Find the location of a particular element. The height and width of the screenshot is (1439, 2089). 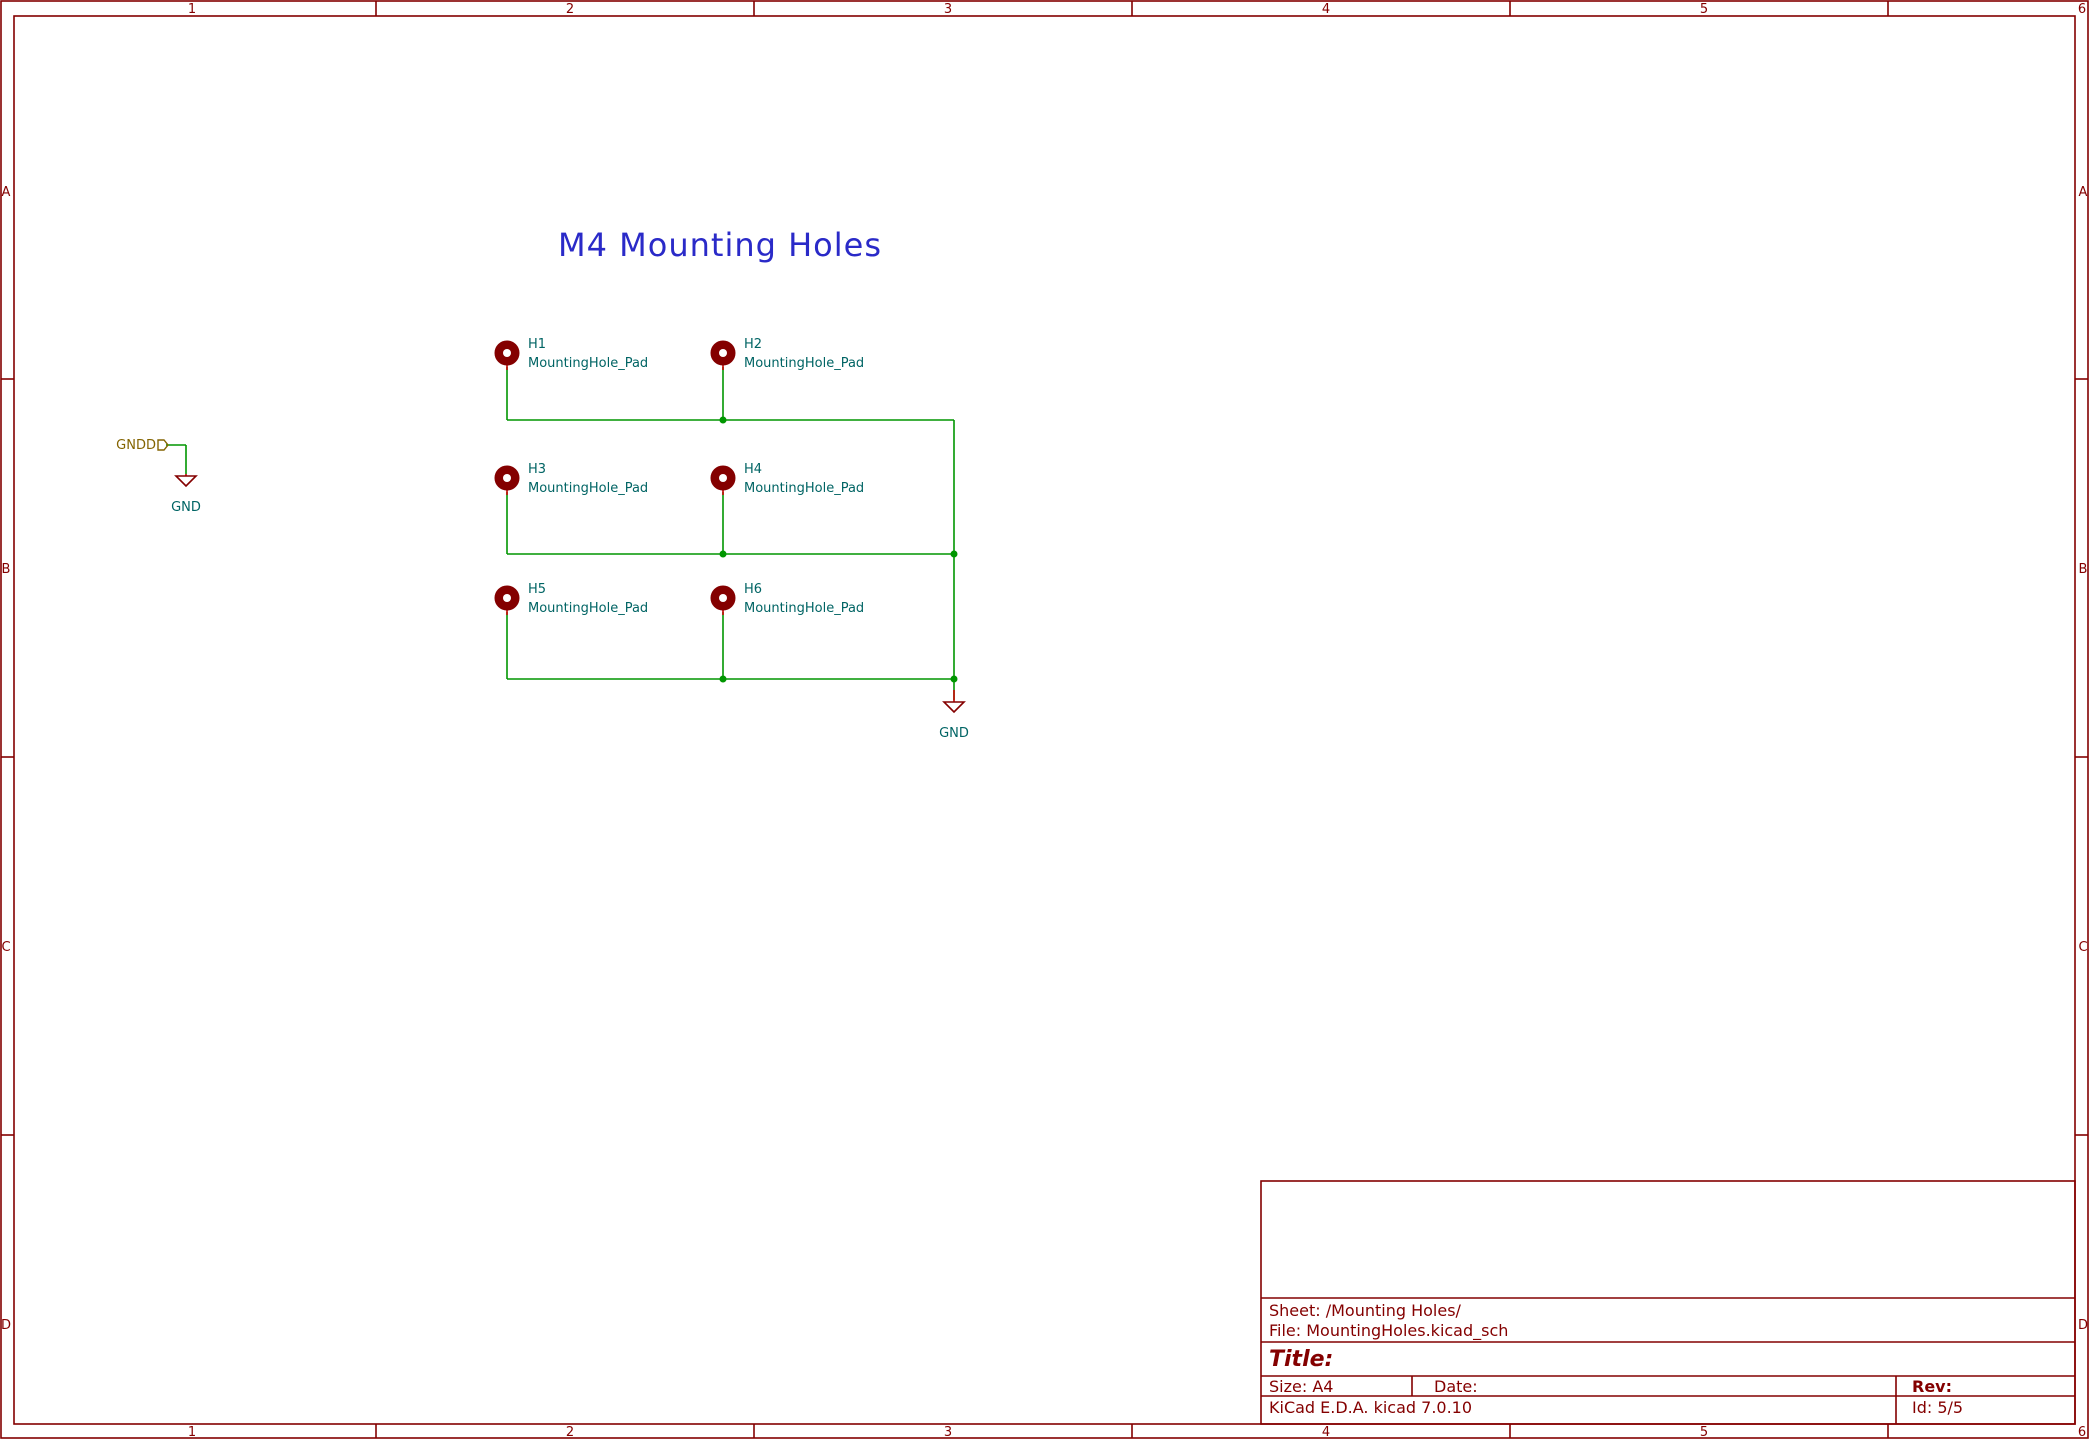

mounting-hole-h6: H6 MountingHole_Pad is located at coordinates (787, 599).